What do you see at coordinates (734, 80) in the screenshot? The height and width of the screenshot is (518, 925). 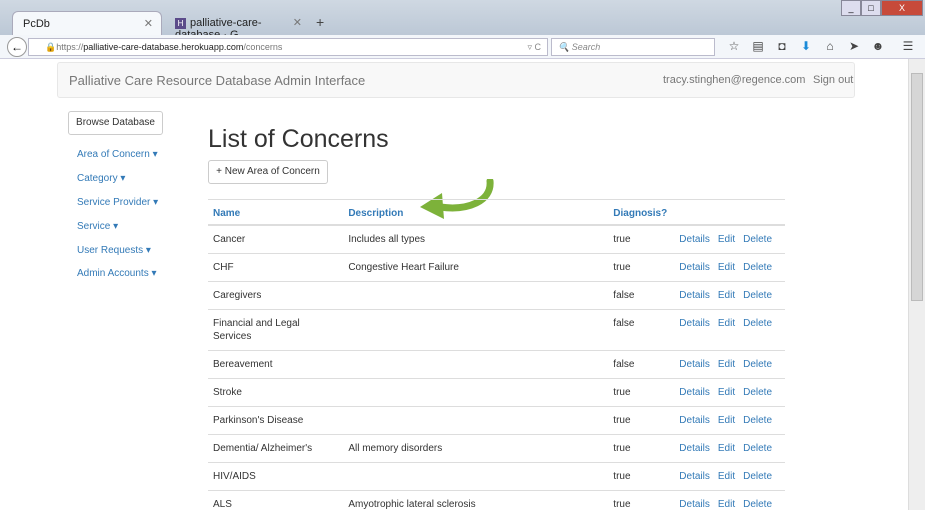 I see `user-email: tracy.stinghen@regence.com` at bounding box center [734, 80].